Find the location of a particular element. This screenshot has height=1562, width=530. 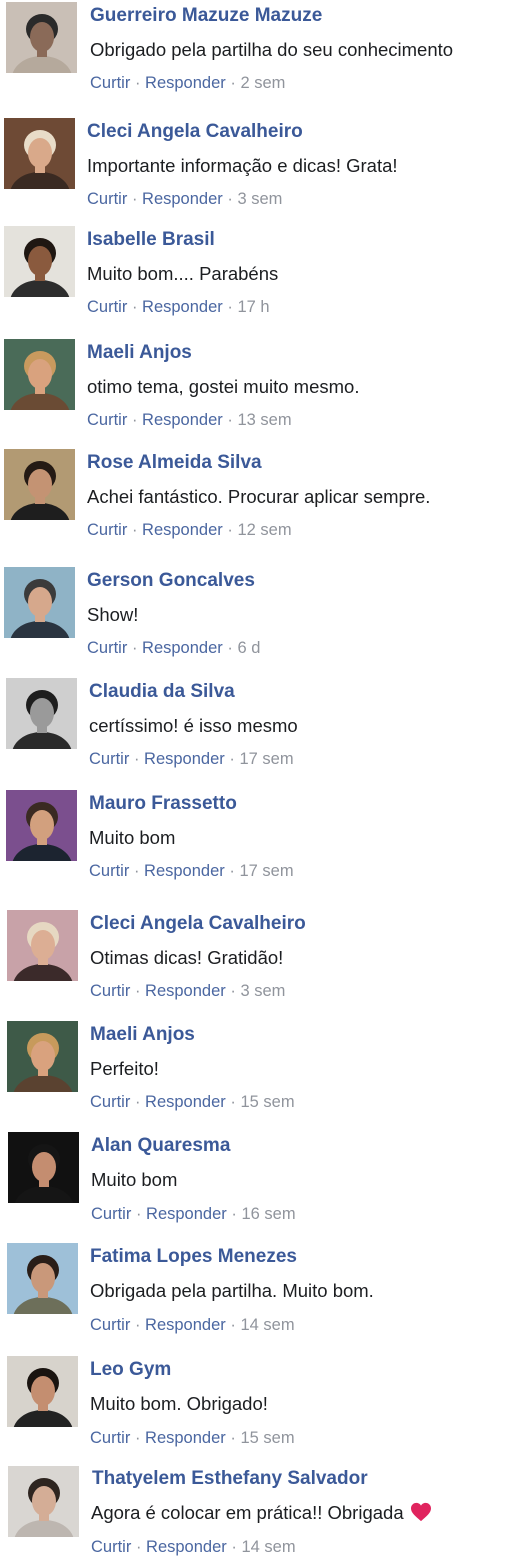

commenter-name: Thatyelem Esthefany Salvador is located at coordinates (230, 1479).